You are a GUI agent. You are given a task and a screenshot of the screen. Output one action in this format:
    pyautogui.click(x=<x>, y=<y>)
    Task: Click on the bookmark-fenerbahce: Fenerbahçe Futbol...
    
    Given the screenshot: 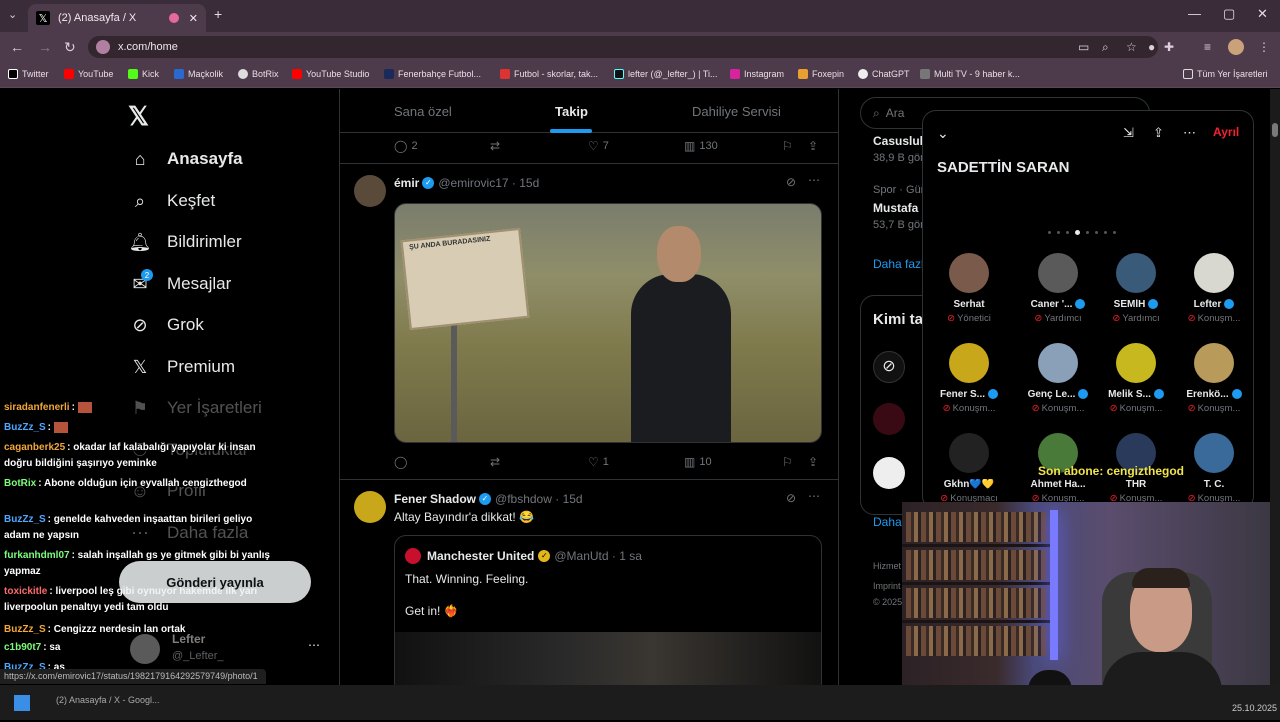 What is the action you would take?
    pyautogui.click(x=432, y=74)
    